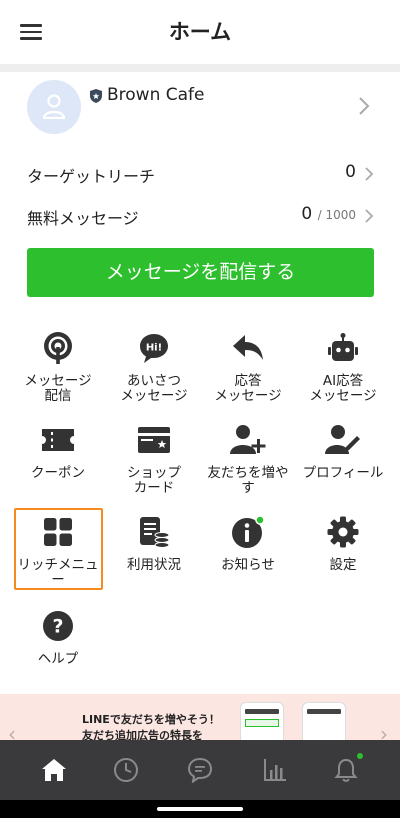  I want to click on robot-icon, so click(343, 347).